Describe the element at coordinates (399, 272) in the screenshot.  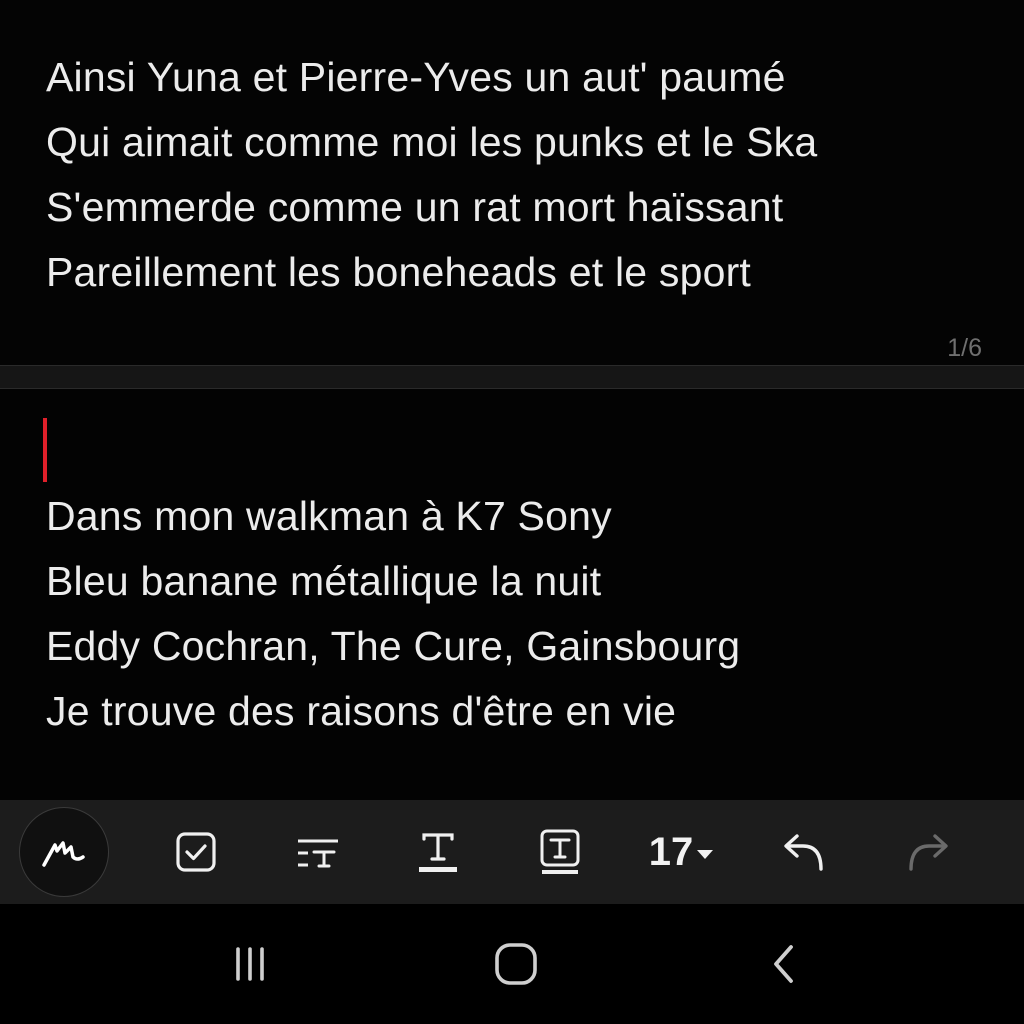
I see `text-line: Pareillement les boneheads et le sport` at that location.